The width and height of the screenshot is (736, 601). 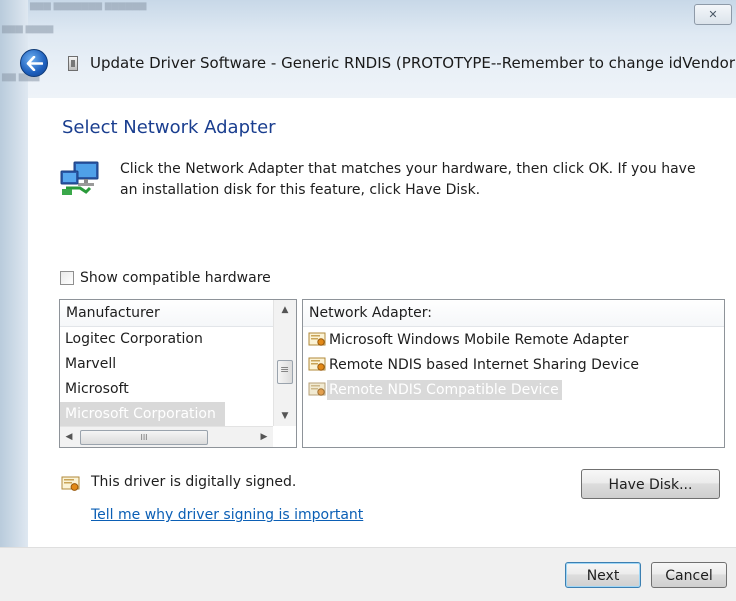 I want to click on network-adapter-label: Microsoft Windows Mobile Remote Adapter, so click(x=479, y=339).